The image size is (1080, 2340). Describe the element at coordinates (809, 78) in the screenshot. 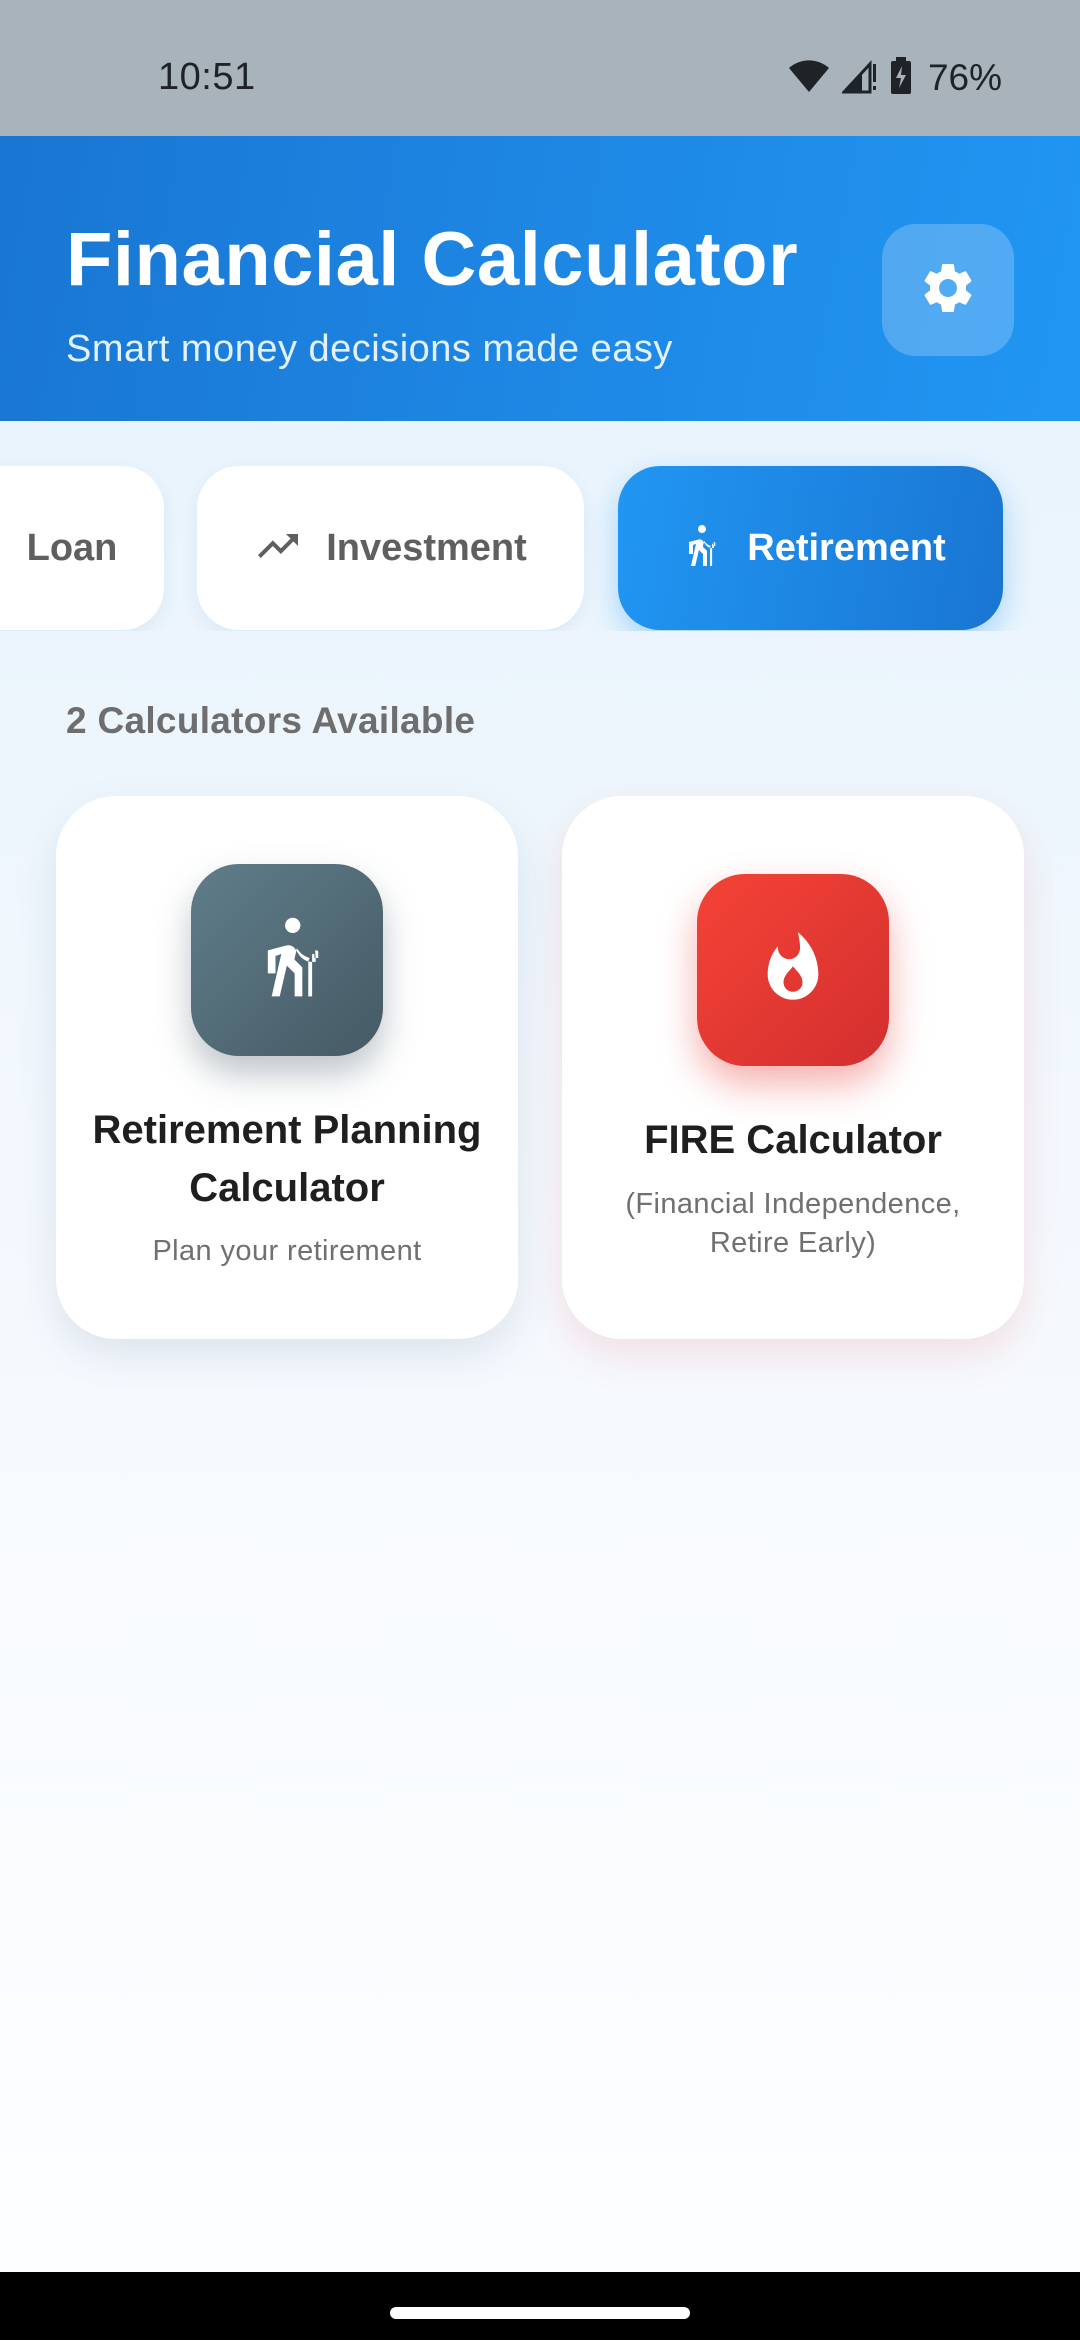

I see `wifi-icon` at that location.